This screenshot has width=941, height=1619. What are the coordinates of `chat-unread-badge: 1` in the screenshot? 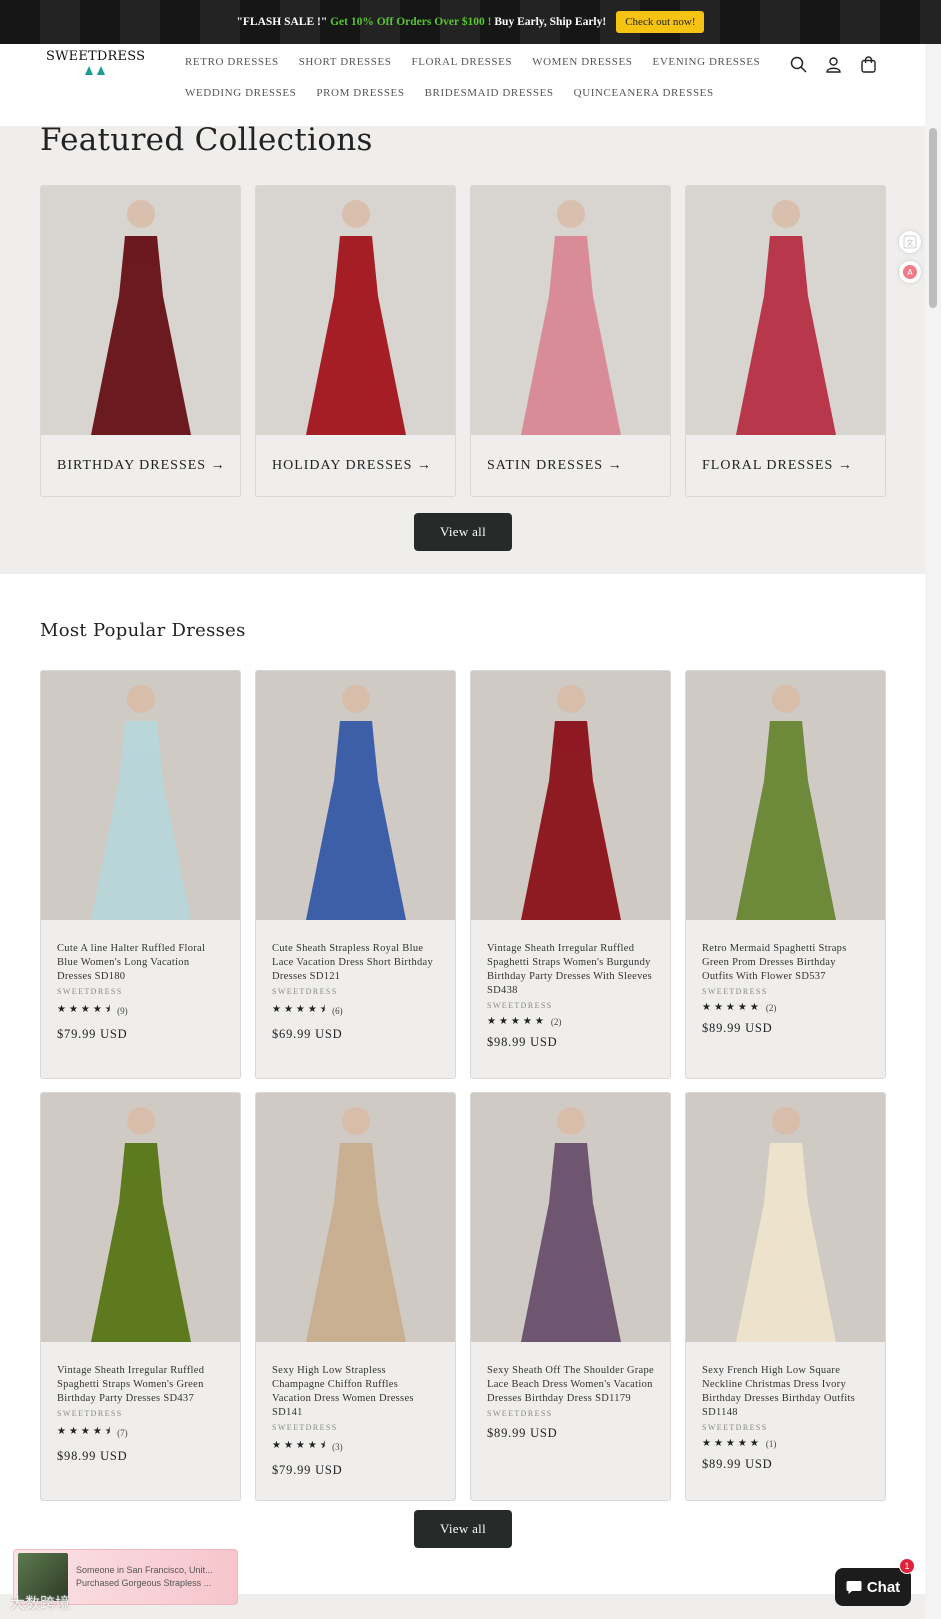 It's located at (907, 1566).